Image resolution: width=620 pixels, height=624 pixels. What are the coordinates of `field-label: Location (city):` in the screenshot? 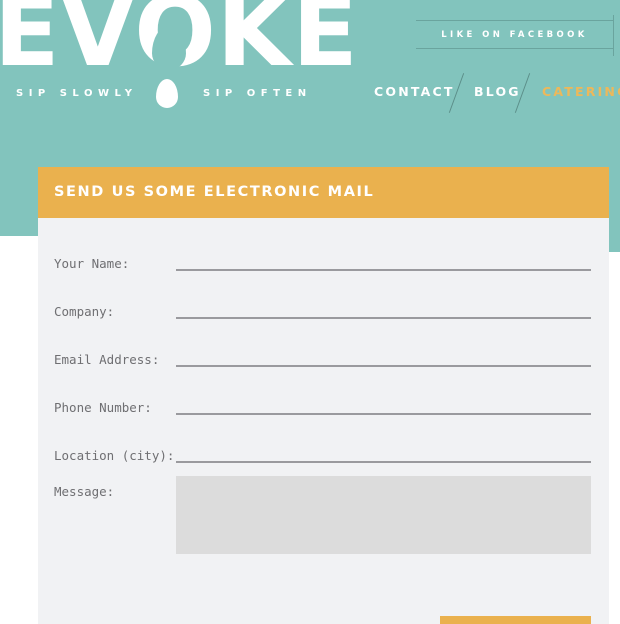 It's located at (114, 455).